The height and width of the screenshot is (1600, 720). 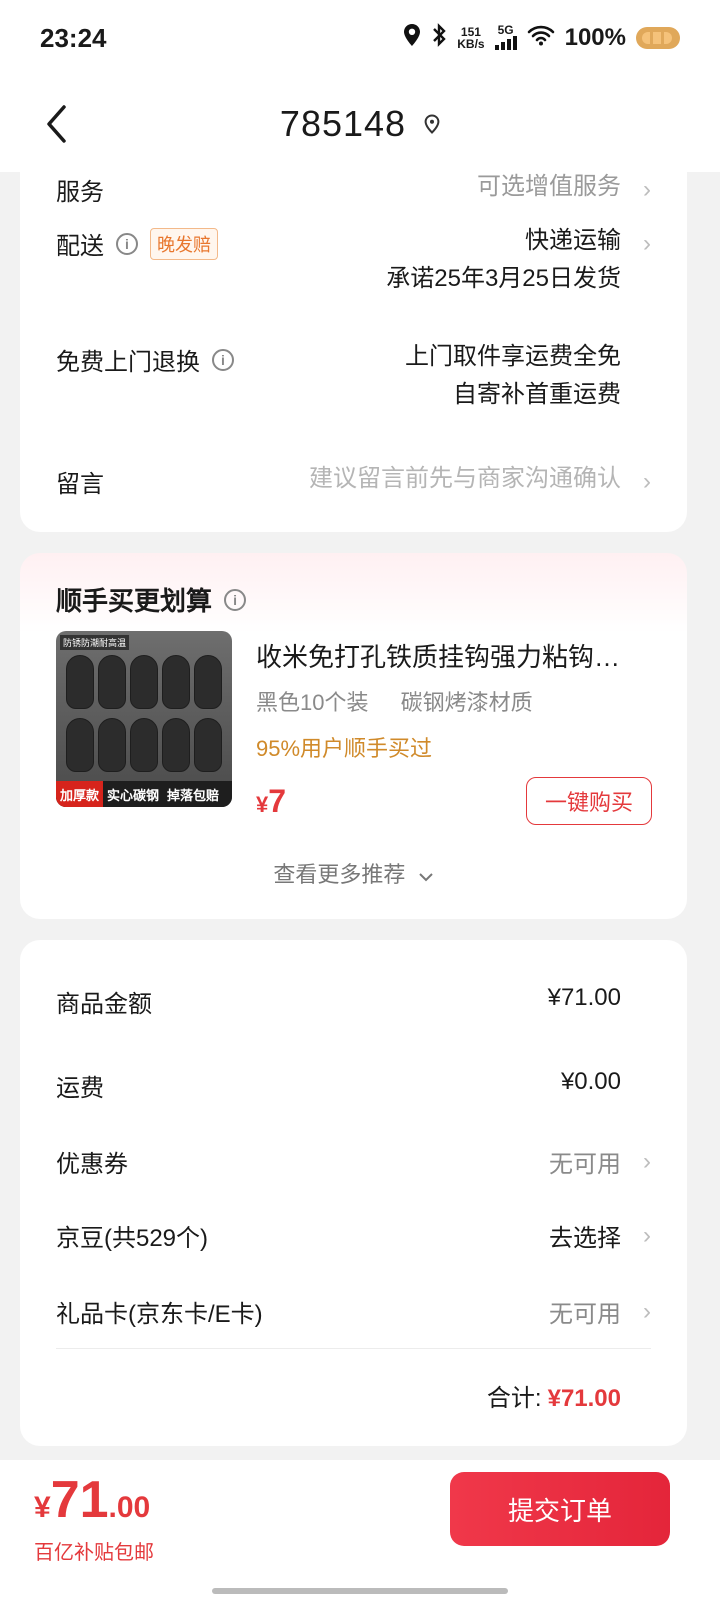 What do you see at coordinates (505, 30) in the screenshot?
I see `network-label: 5G` at bounding box center [505, 30].